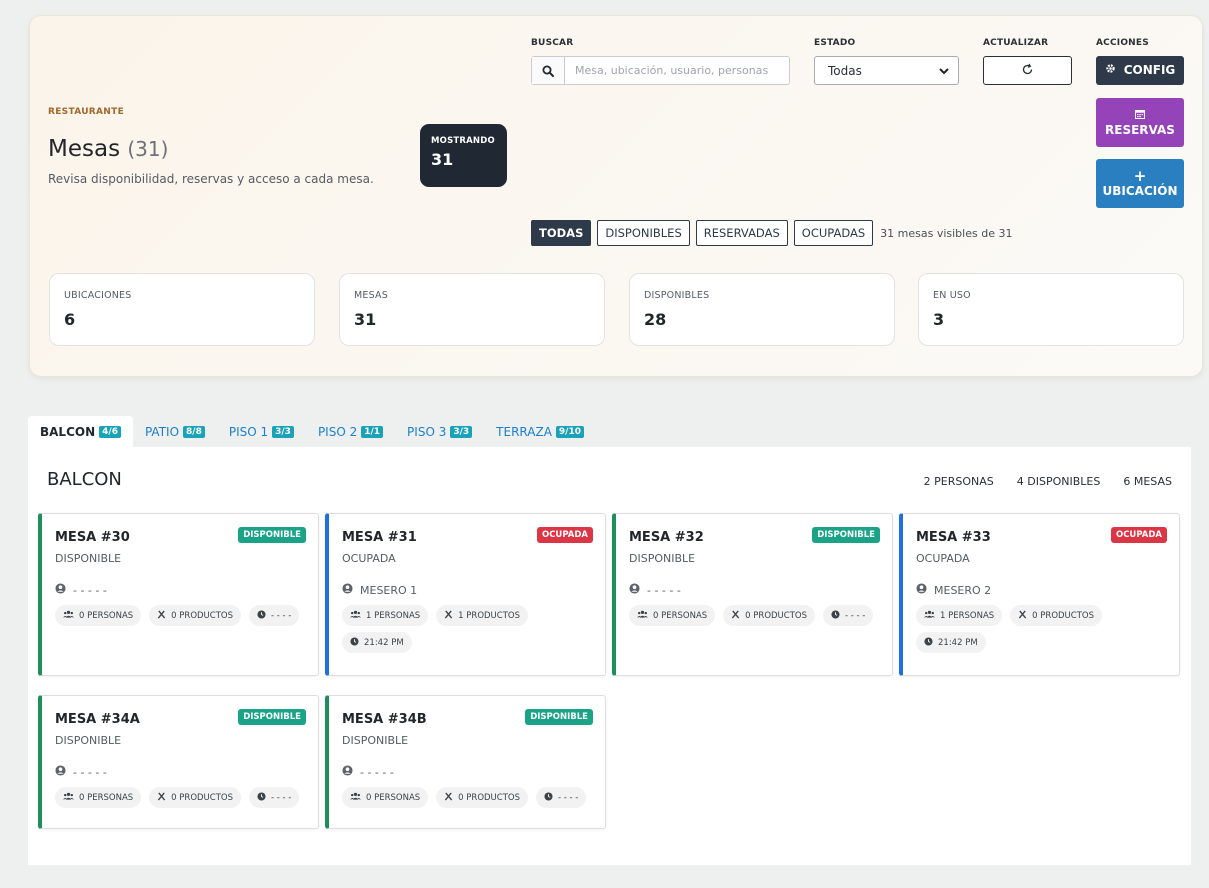 This screenshot has width=1209, height=888. I want to click on reservas-button: RESERVAS, so click(1140, 122).